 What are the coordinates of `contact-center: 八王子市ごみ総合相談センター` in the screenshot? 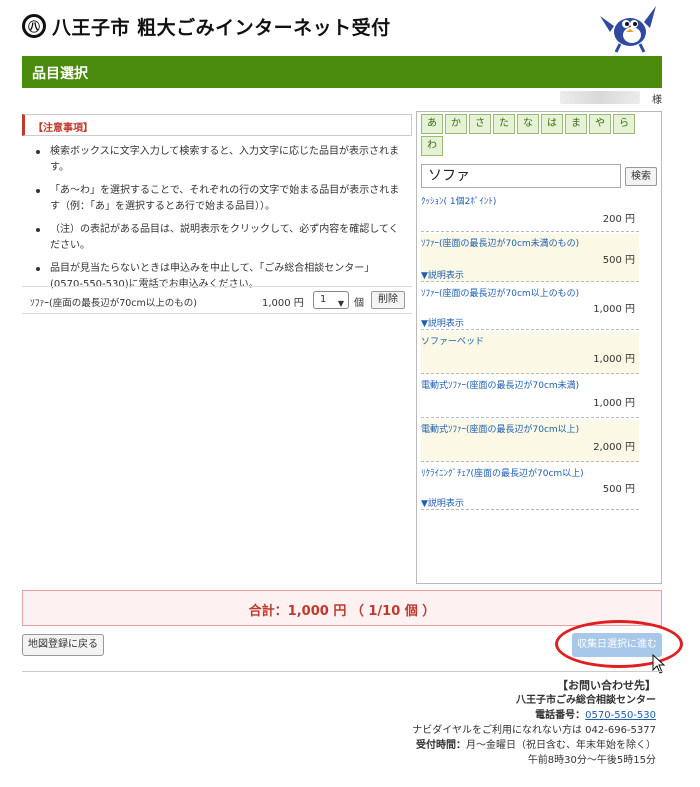 It's located at (586, 700).